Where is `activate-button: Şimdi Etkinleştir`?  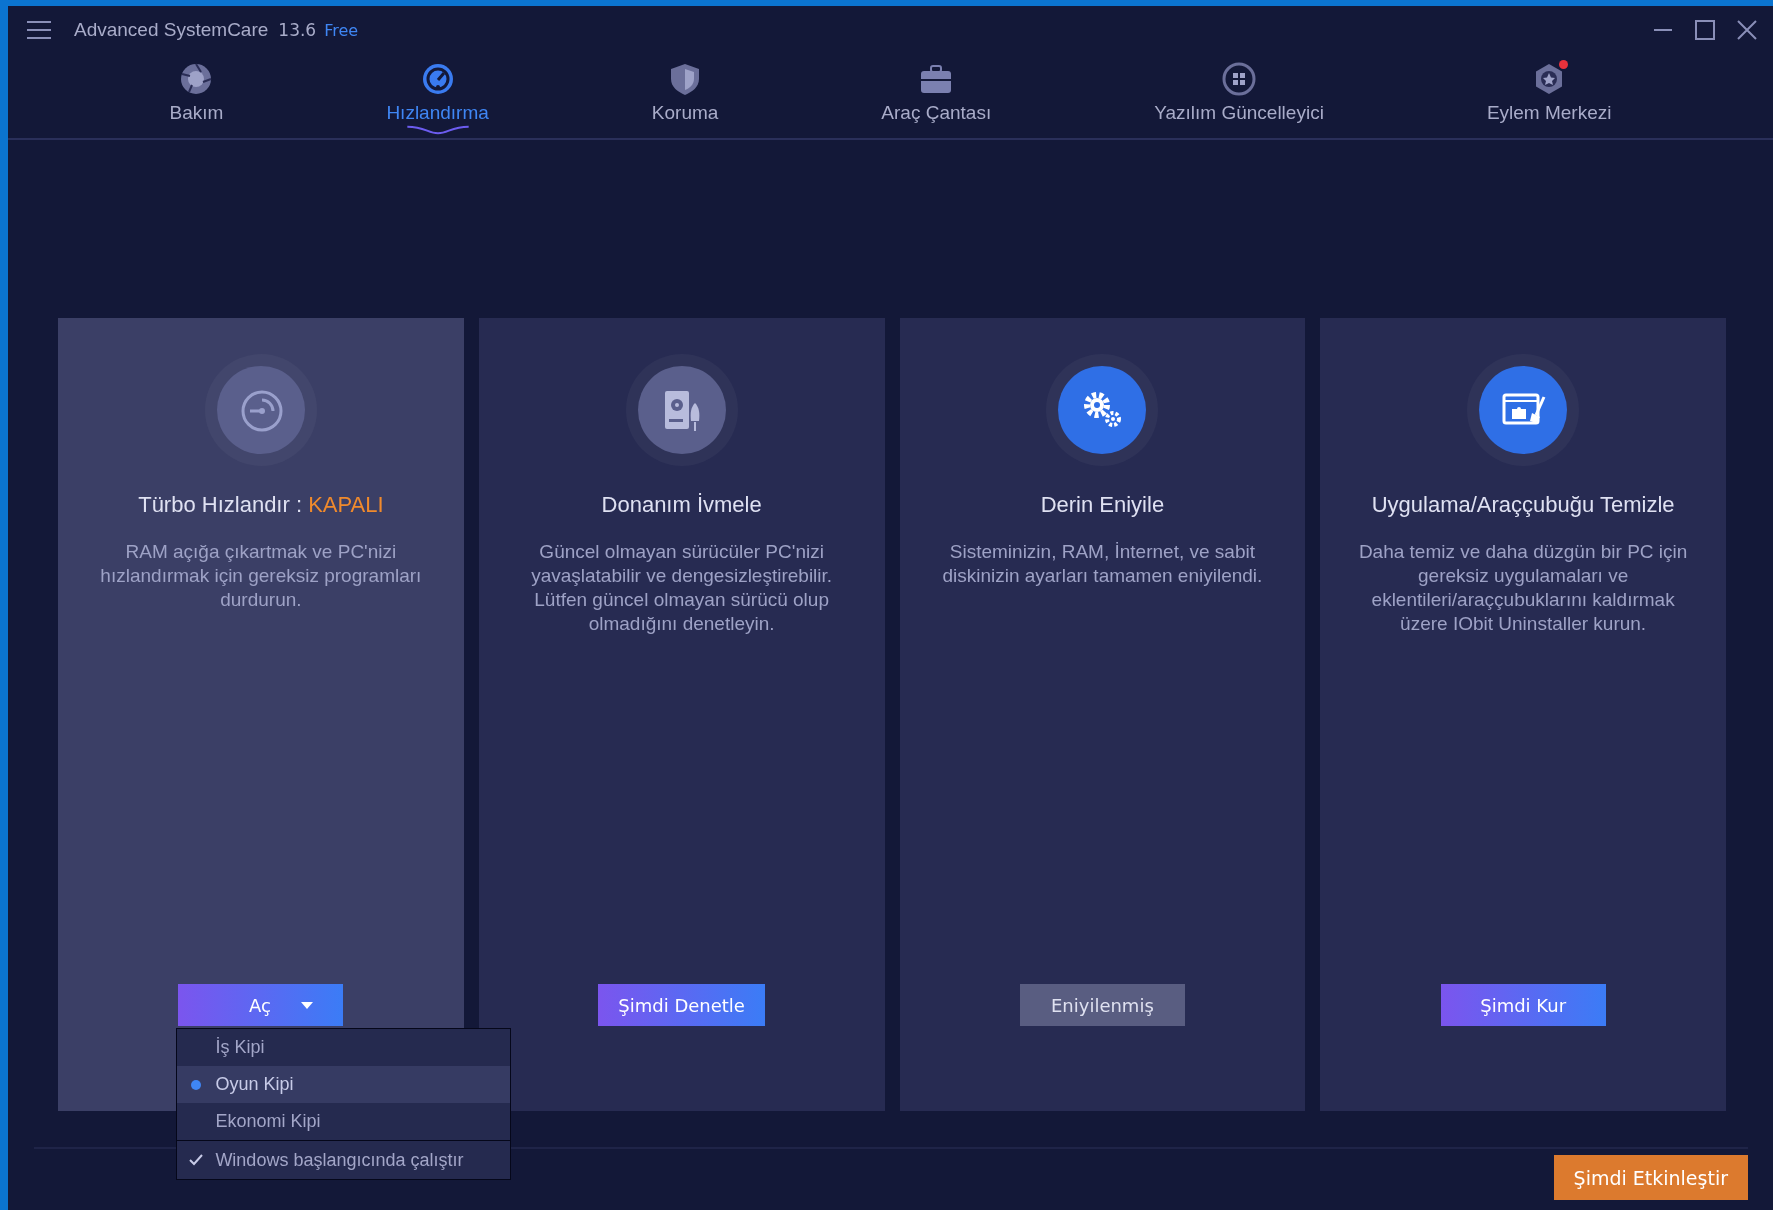 activate-button: Şimdi Etkinleştir is located at coordinates (1650, 1177).